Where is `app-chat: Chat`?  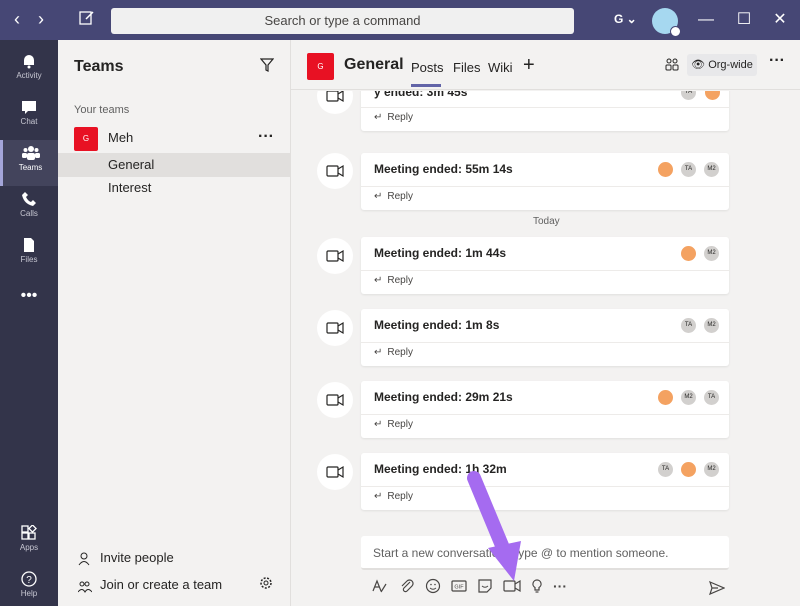
app-chat: Chat is located at coordinates (29, 117).